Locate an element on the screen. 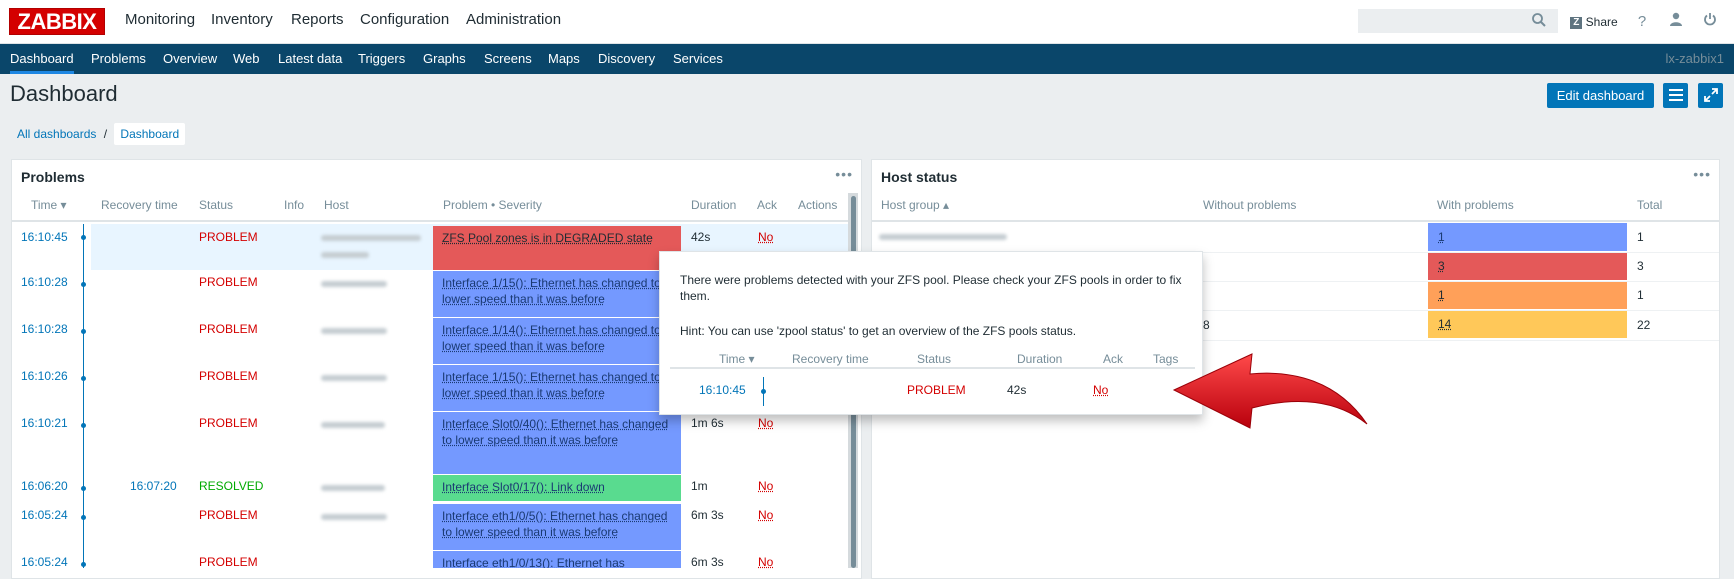 This screenshot has height=579, width=1734. with-problems-count: 14 is located at coordinates (1444, 324).